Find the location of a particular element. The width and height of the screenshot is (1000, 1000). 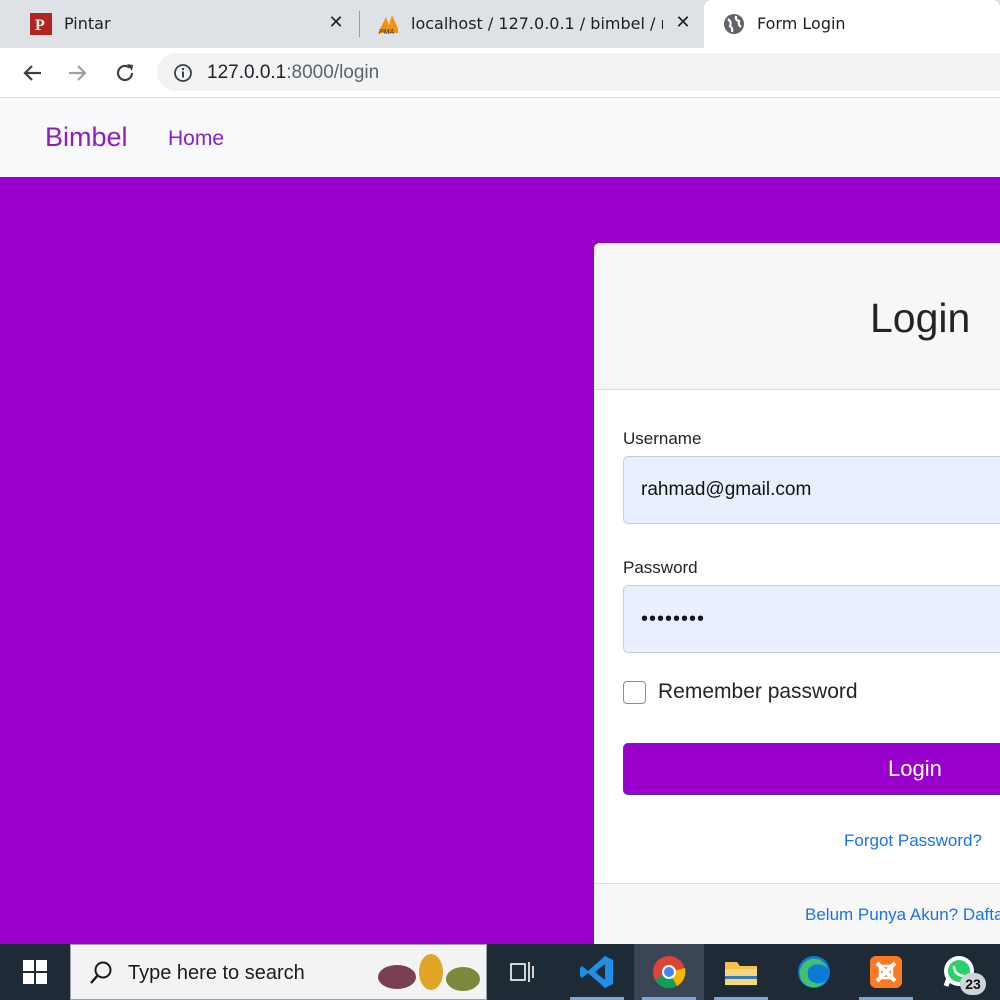

windows-taskbar: Type here to search 23 is located at coordinates (500, 972).